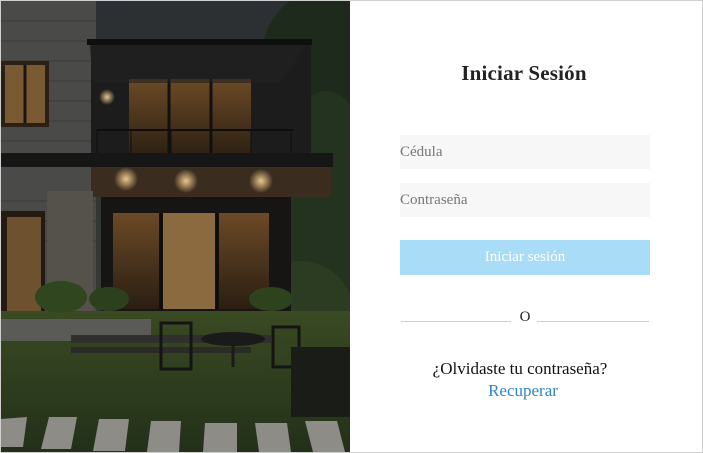  What do you see at coordinates (520, 368) in the screenshot?
I see `forgot-password-text: ¿Olvidaste tu contraseña?` at bounding box center [520, 368].